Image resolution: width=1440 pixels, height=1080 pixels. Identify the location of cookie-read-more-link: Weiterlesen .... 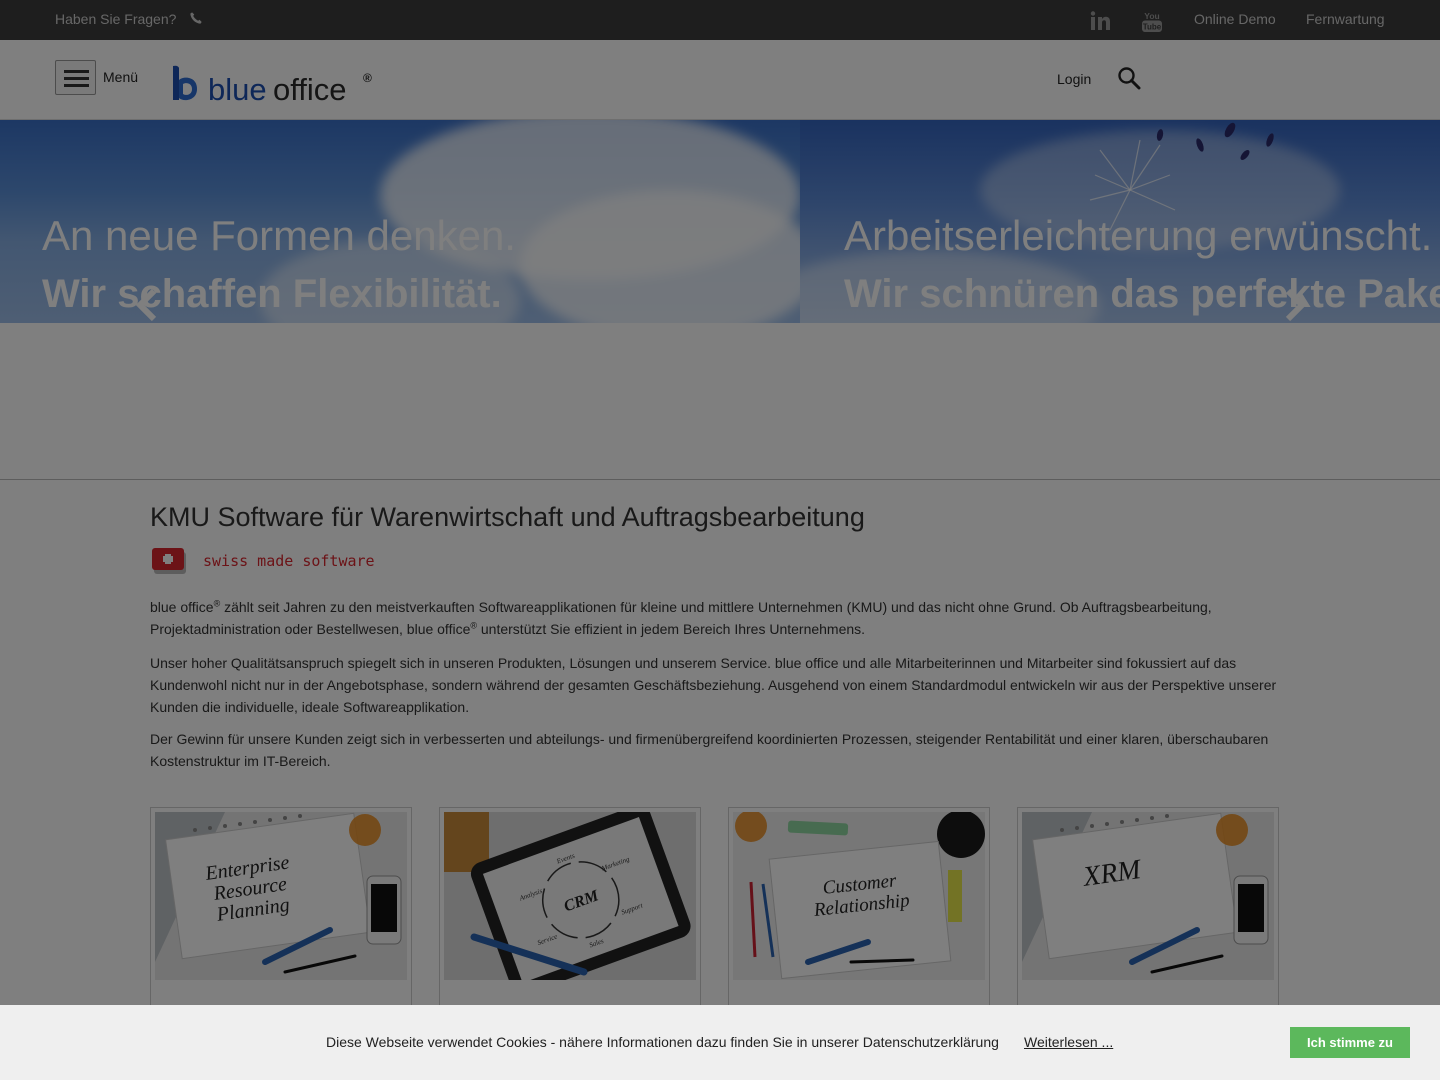
(1068, 1042).